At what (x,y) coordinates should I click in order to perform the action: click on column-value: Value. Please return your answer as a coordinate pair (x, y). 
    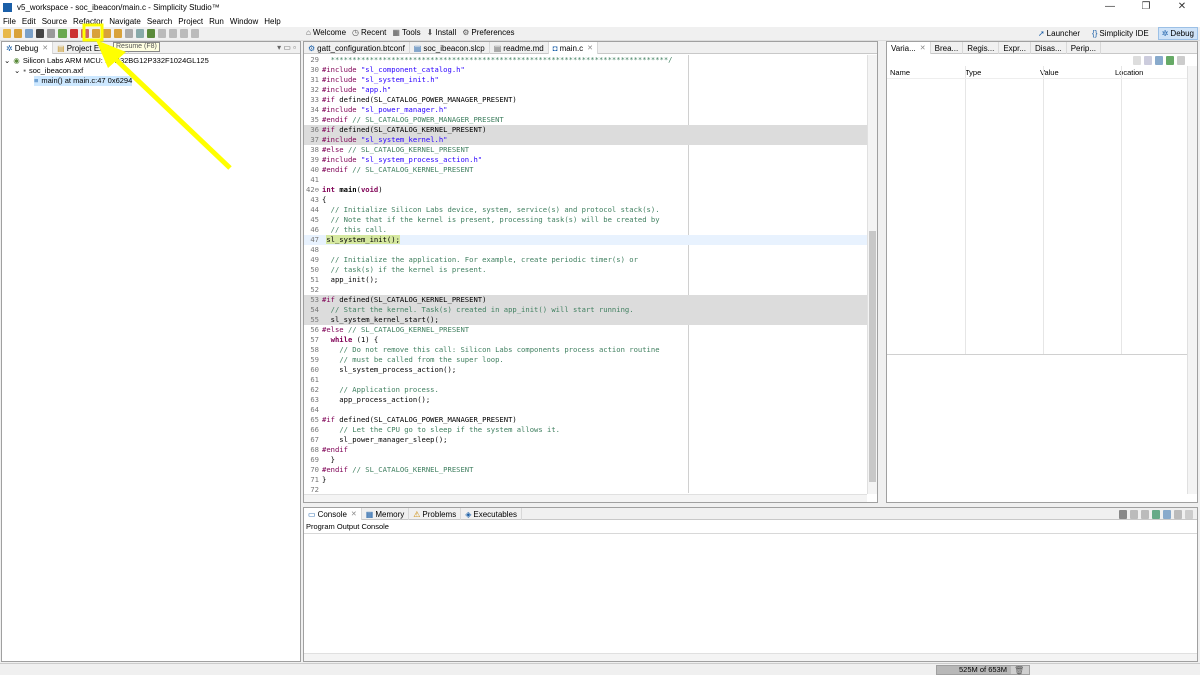
    Looking at the image, I should click on (1074, 73).